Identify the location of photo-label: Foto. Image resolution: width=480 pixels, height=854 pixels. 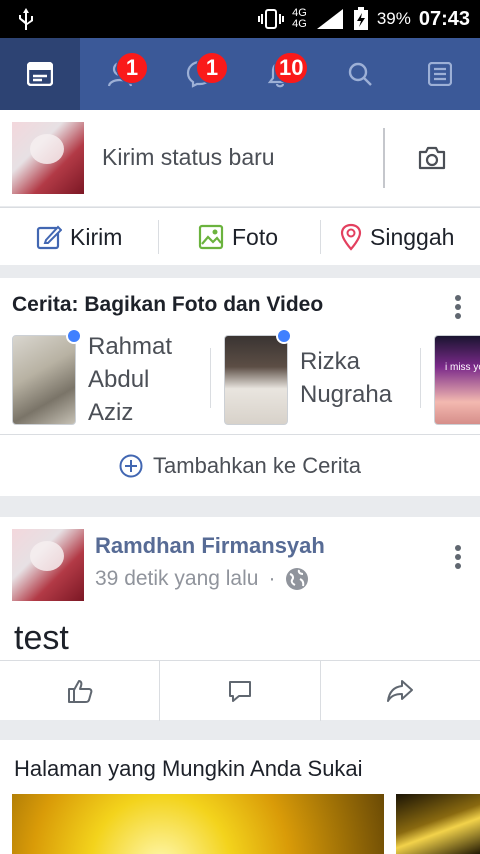
(255, 236).